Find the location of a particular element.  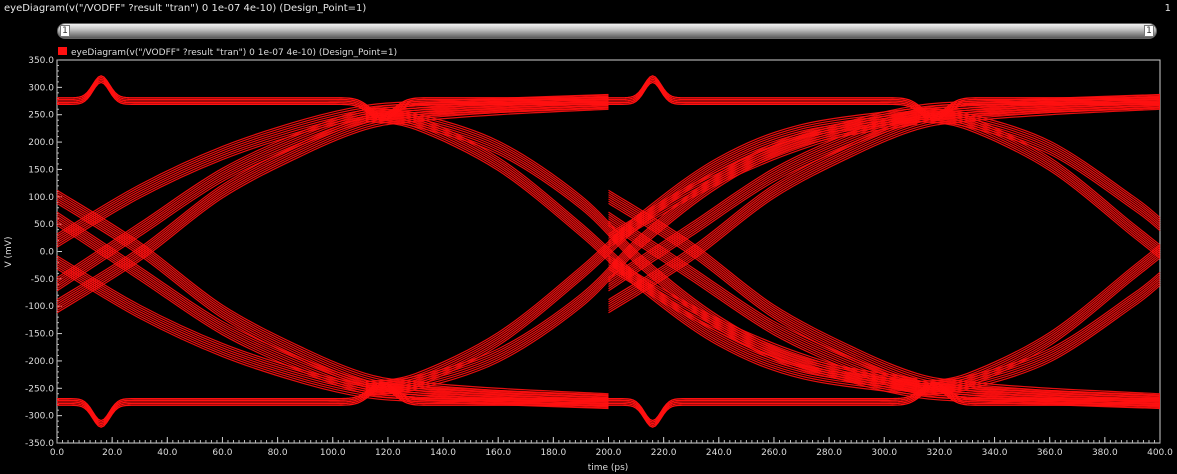

x-tick-label: 180.0 is located at coordinates (553, 453).